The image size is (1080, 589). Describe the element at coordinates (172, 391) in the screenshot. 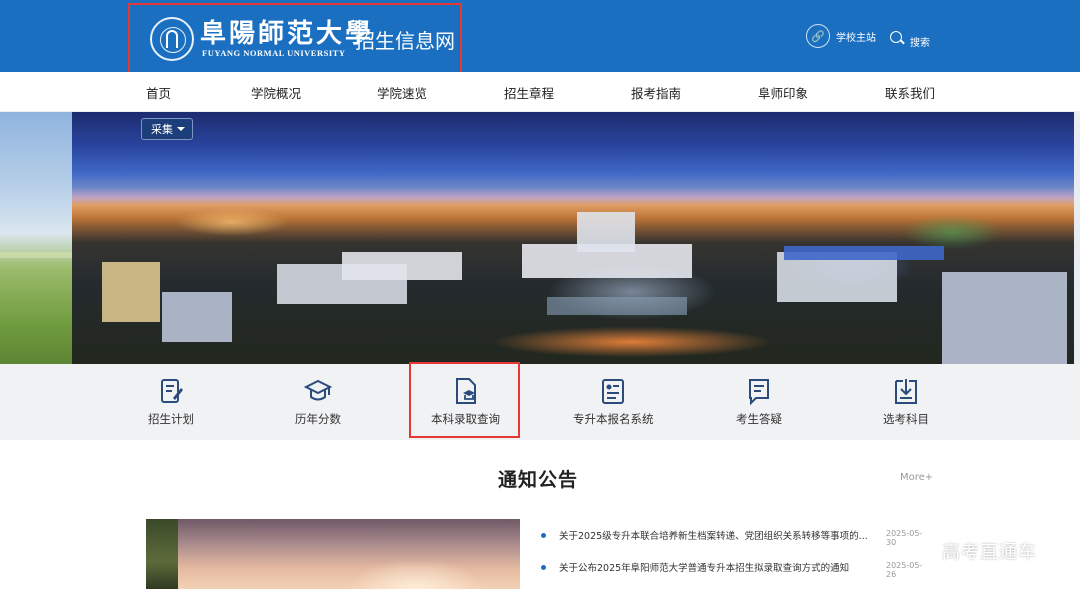

I see `plan-icon` at that location.